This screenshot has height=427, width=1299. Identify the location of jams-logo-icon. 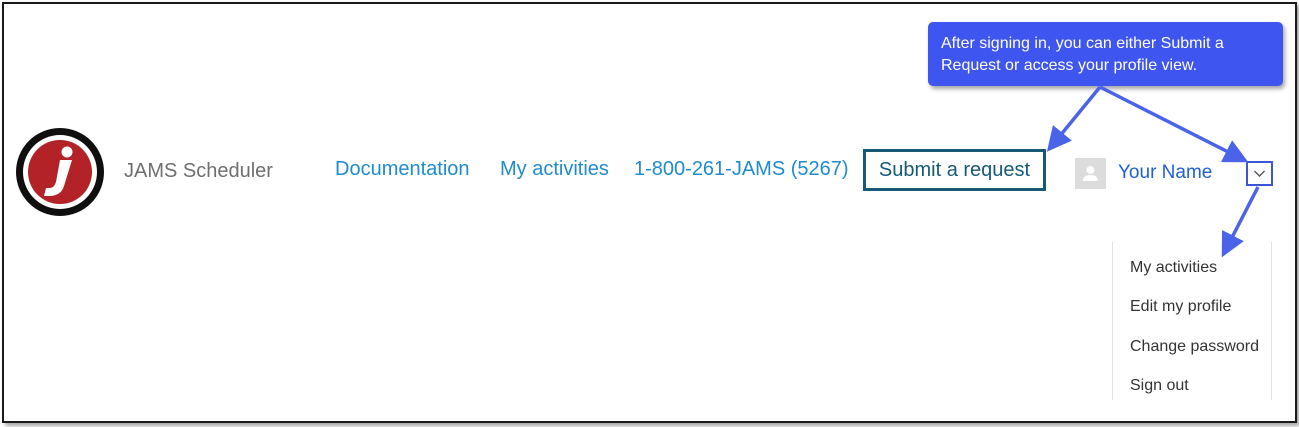
(60, 172).